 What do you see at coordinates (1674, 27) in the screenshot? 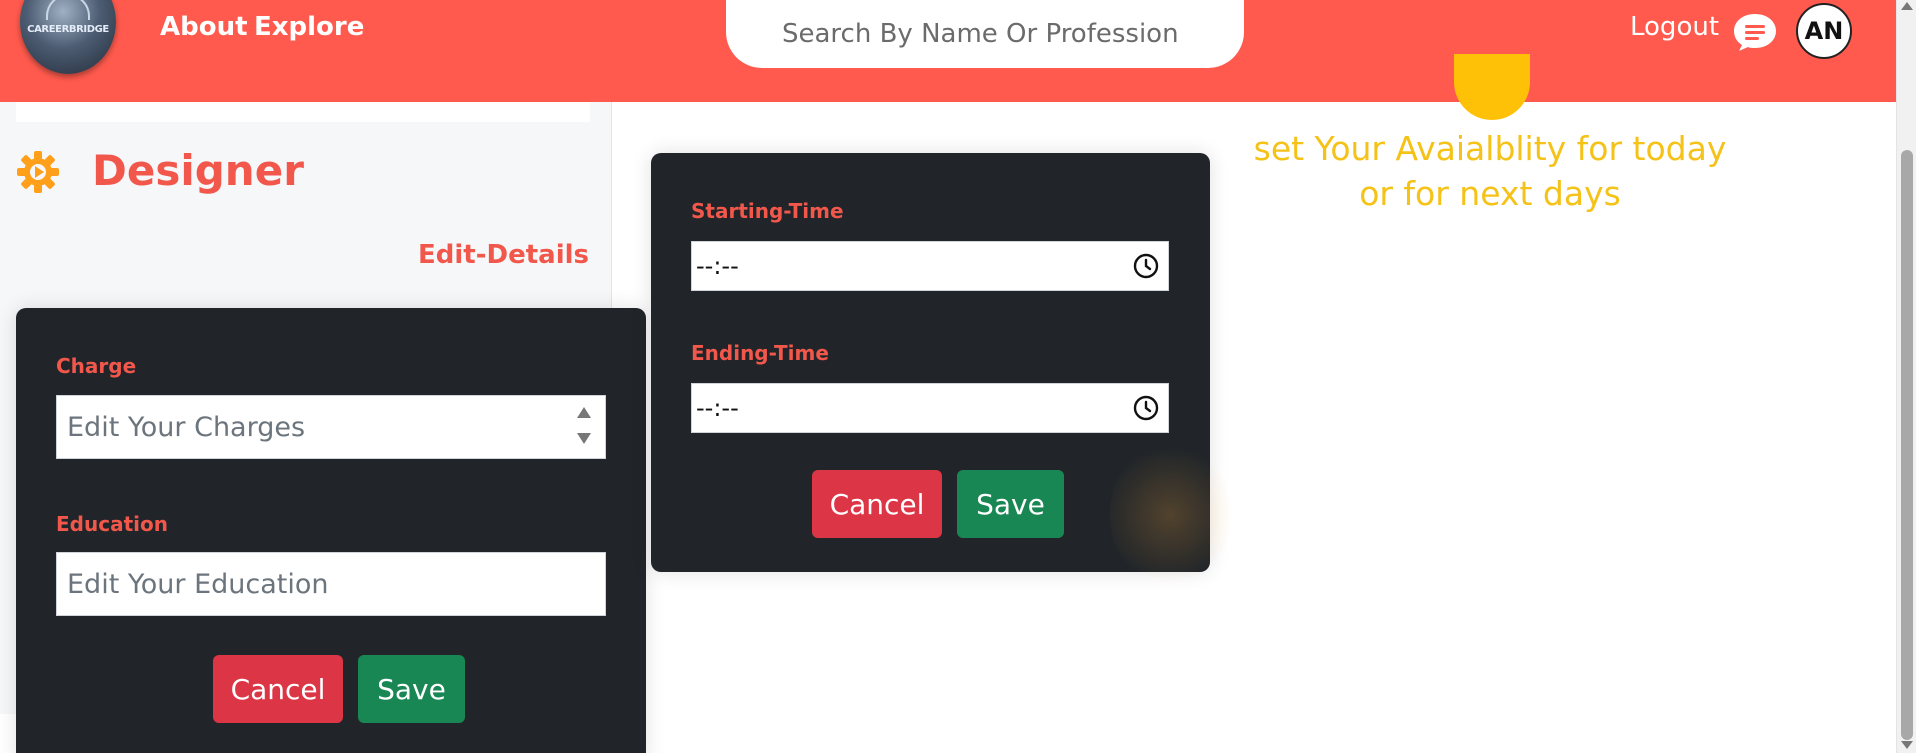
I see `logout-link: Logout` at bounding box center [1674, 27].